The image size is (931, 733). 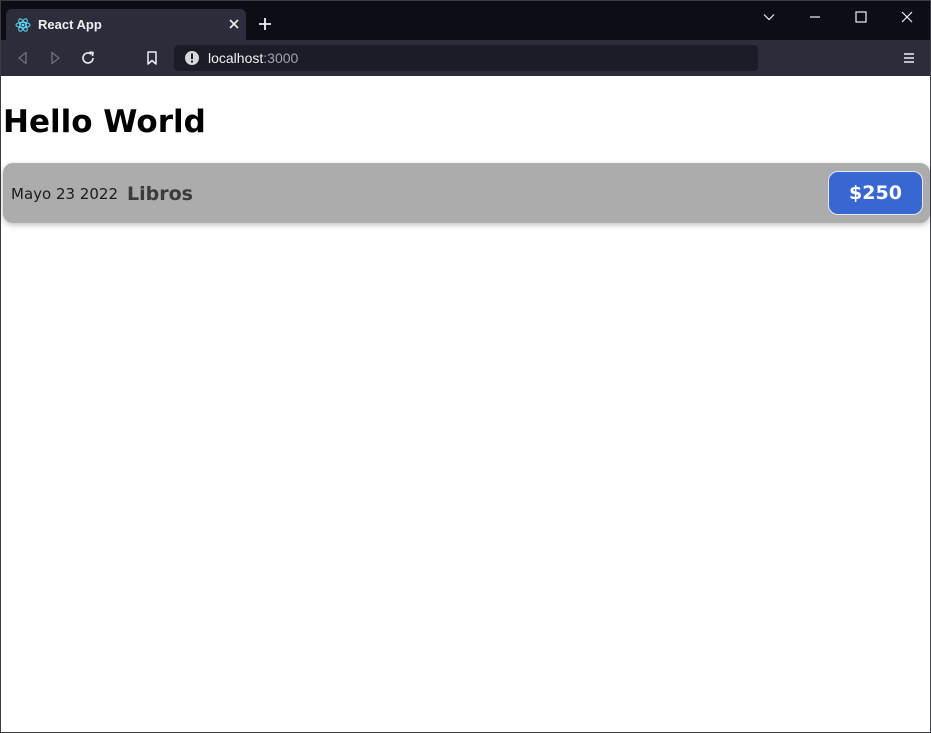 What do you see at coordinates (152, 58) in the screenshot?
I see `bookmark-icon` at bounding box center [152, 58].